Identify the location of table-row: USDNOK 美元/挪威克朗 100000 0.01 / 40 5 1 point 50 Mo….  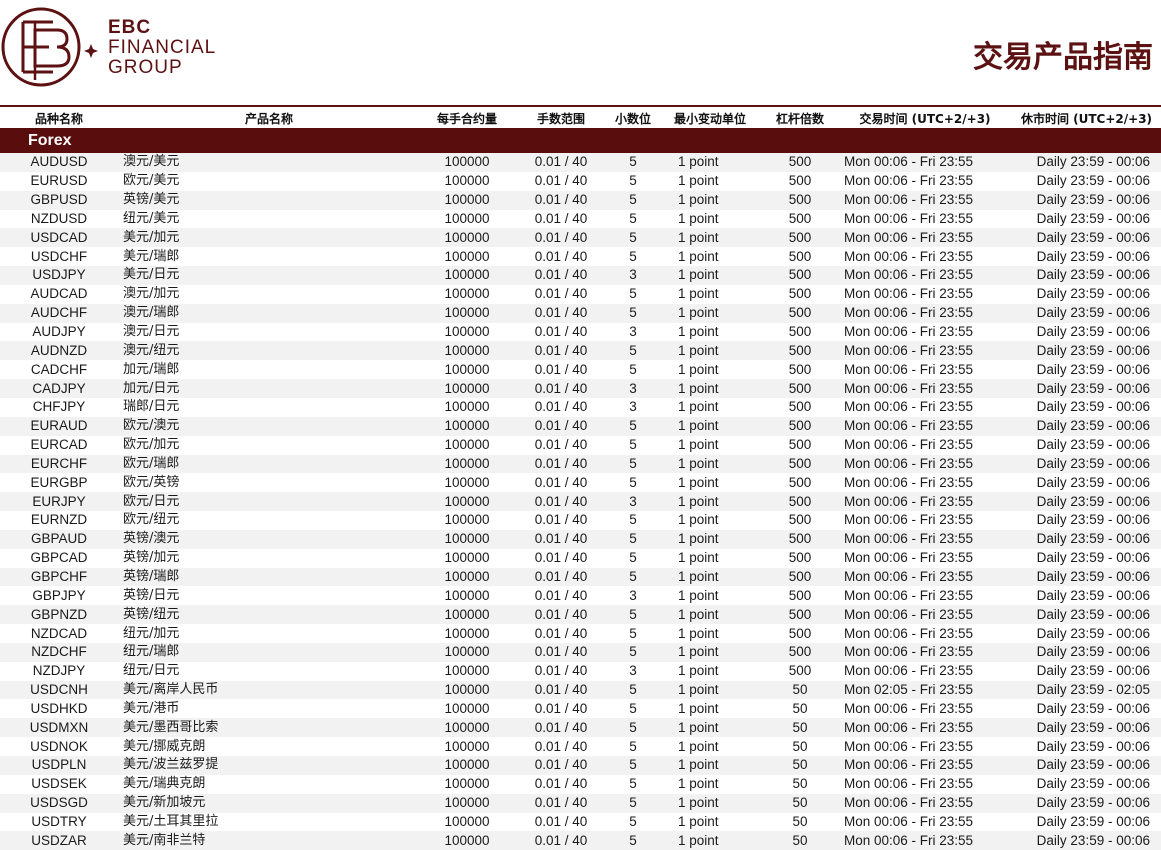
(580, 746).